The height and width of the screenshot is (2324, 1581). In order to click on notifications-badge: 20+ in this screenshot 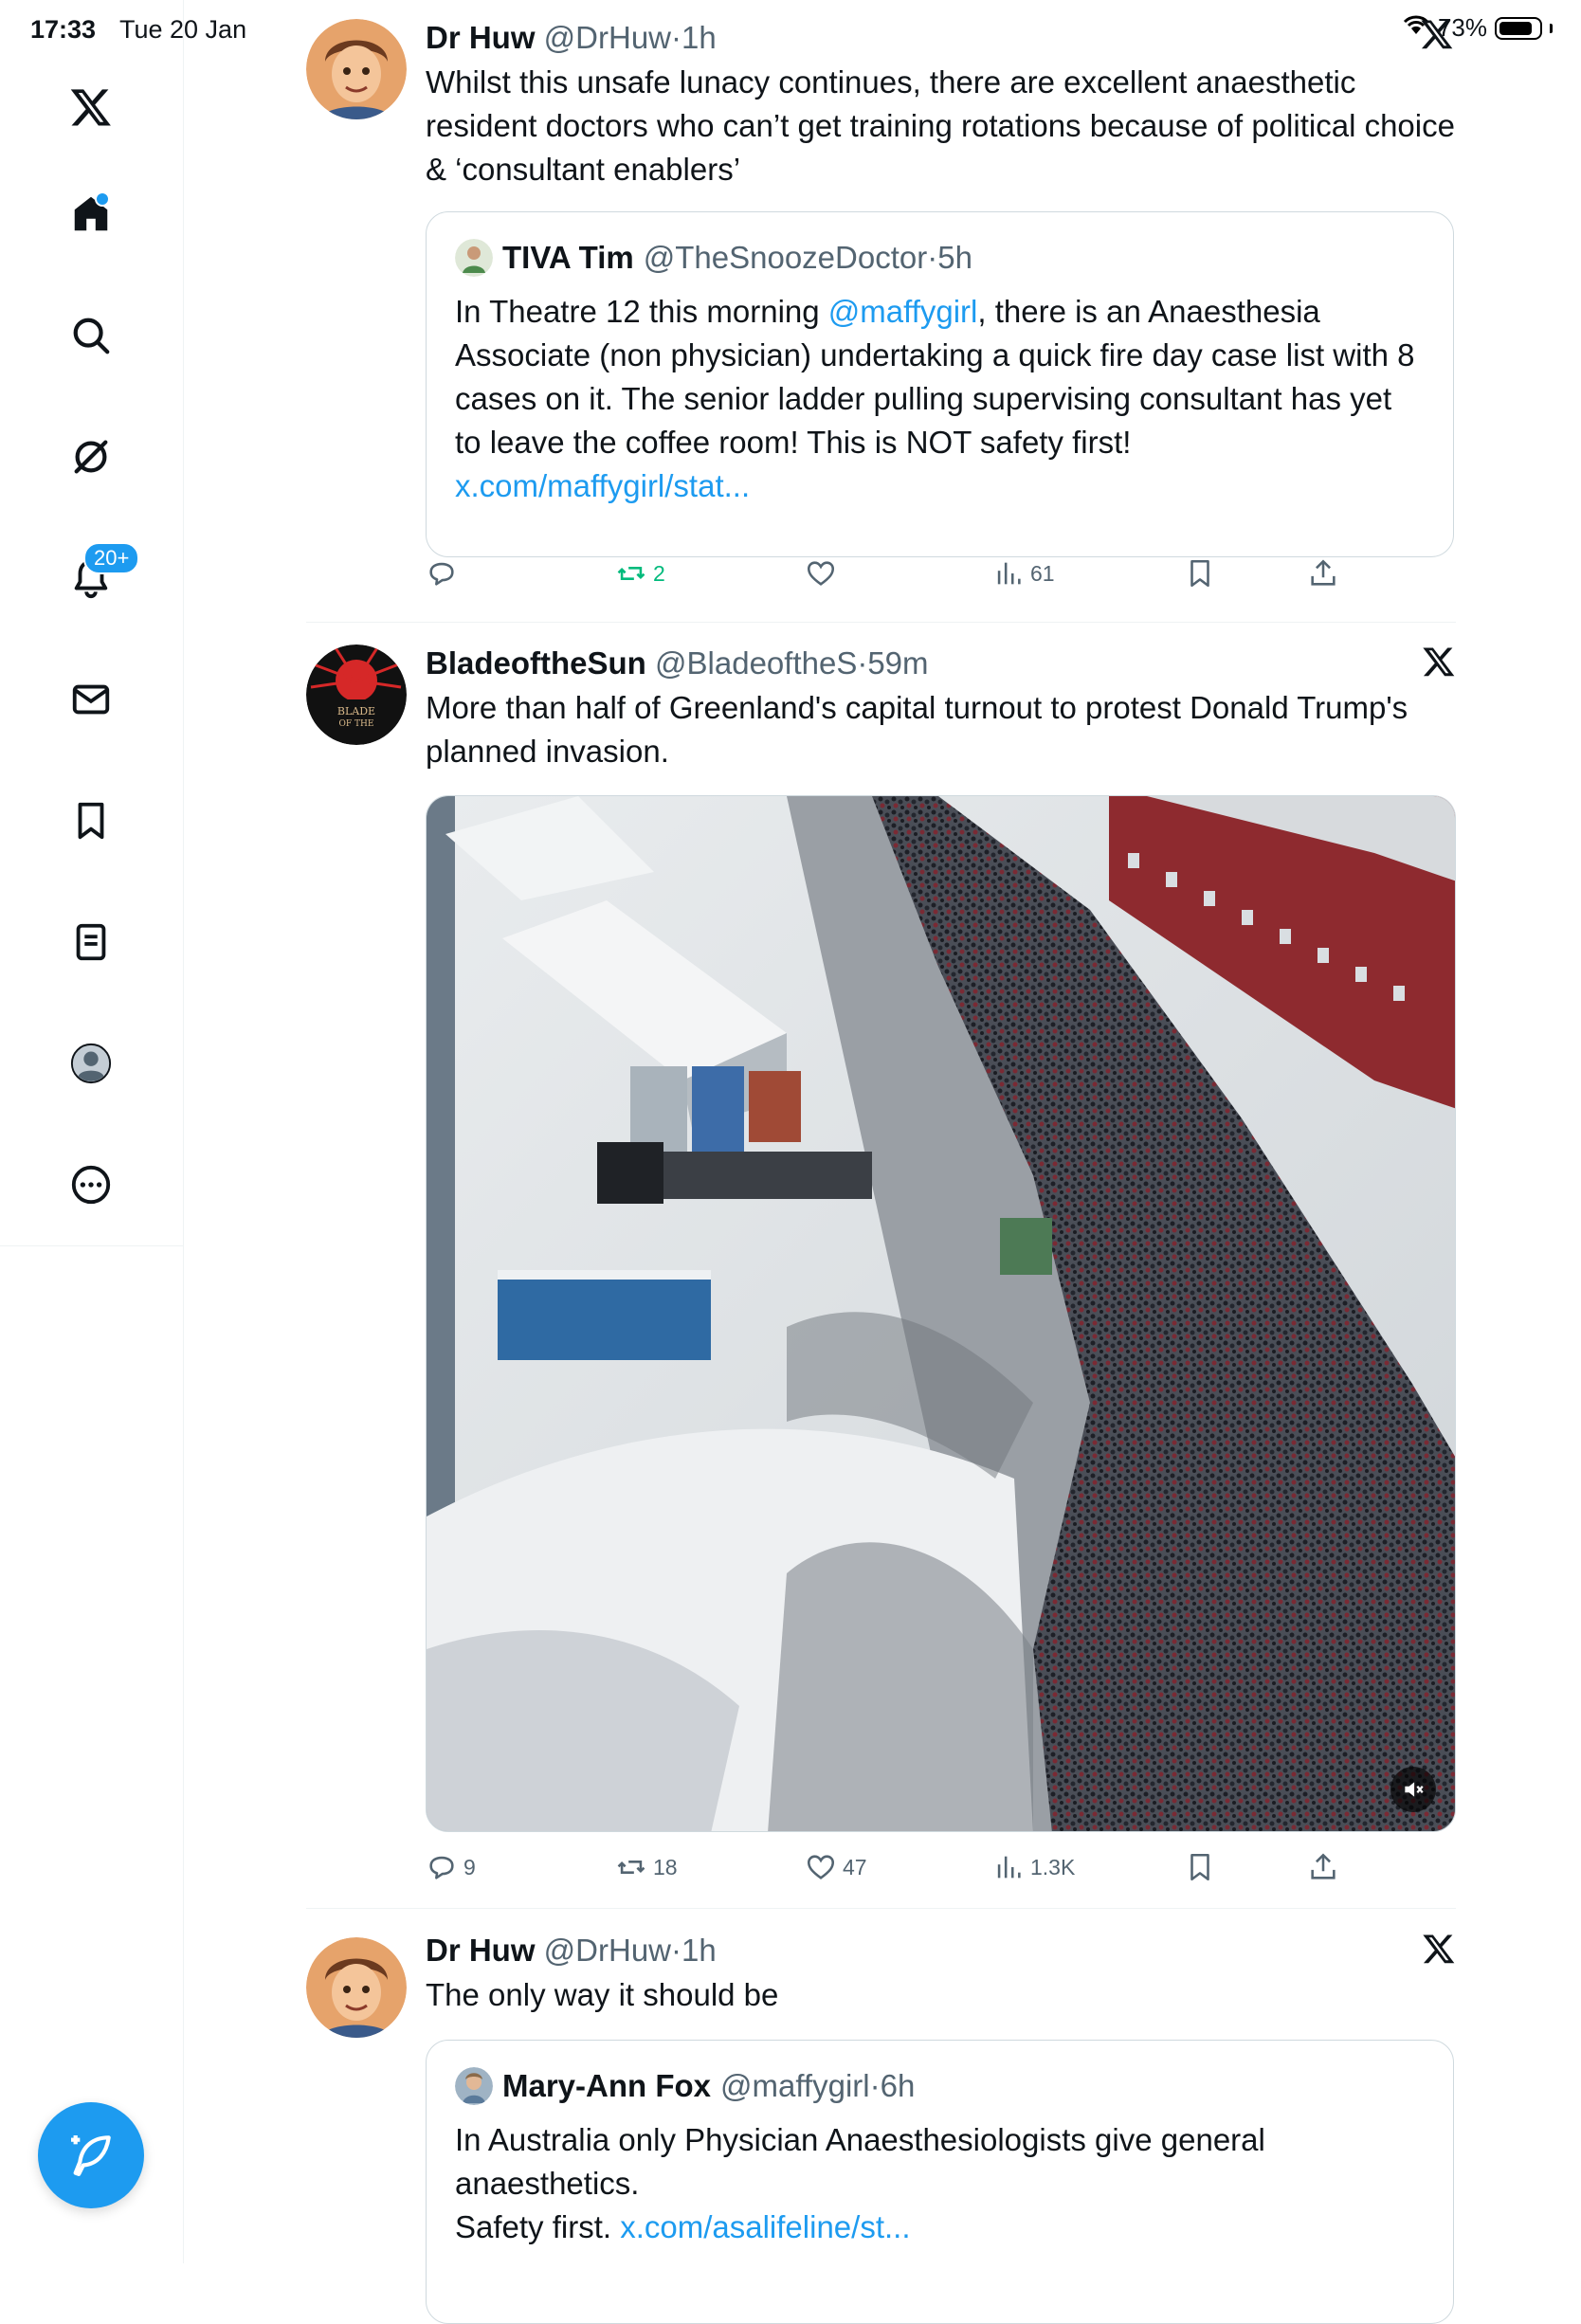, I will do `click(111, 558)`.